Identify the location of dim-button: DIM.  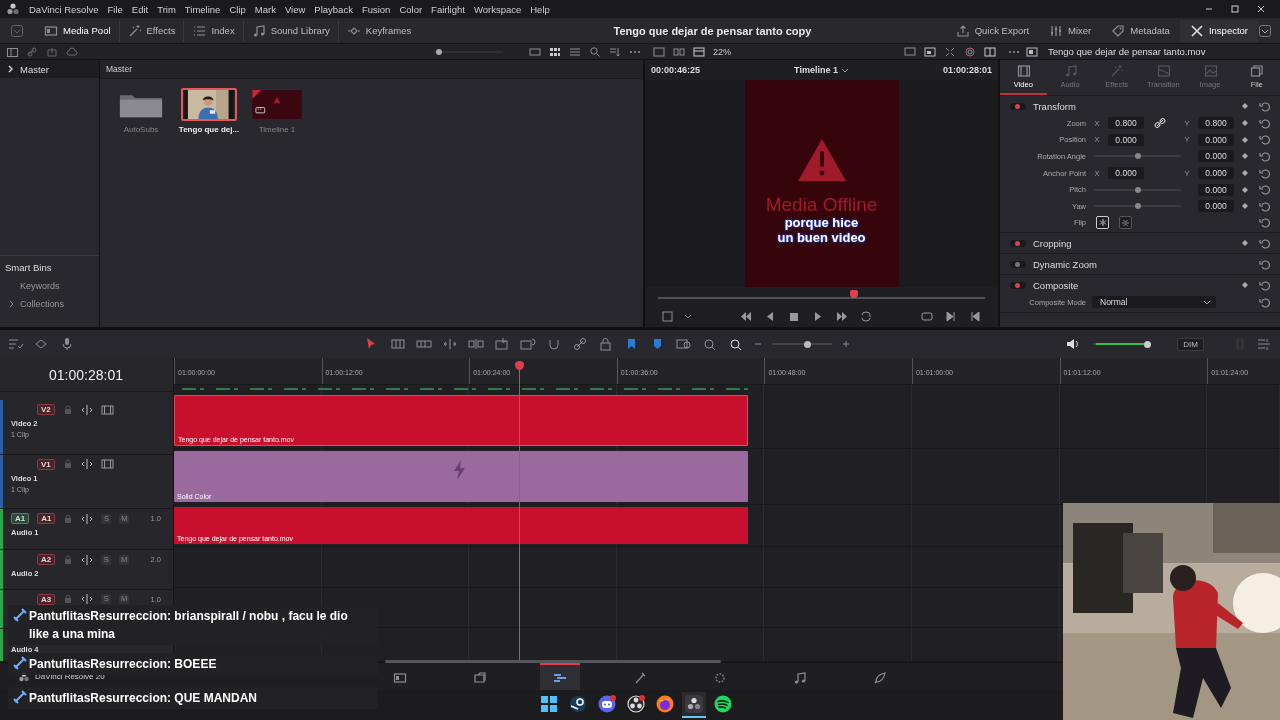
(1190, 344).